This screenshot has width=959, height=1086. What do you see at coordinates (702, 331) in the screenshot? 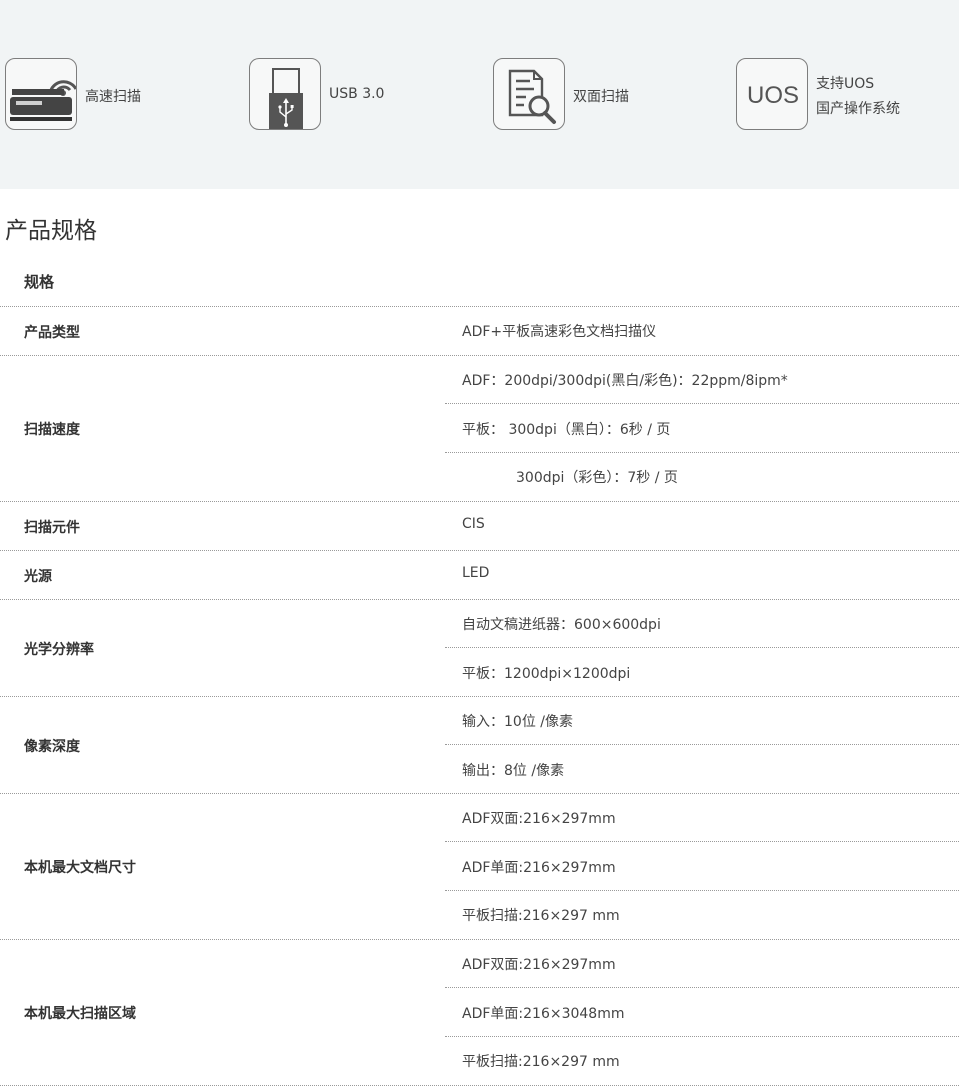
I see `spec-value-cell: ADF+平板高速彩色文档扫描仪` at bounding box center [702, 331].